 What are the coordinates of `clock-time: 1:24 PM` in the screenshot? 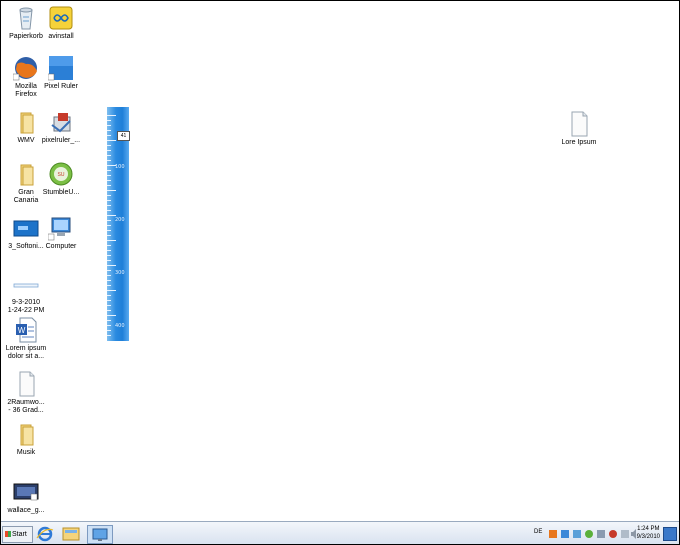 It's located at (648, 529).